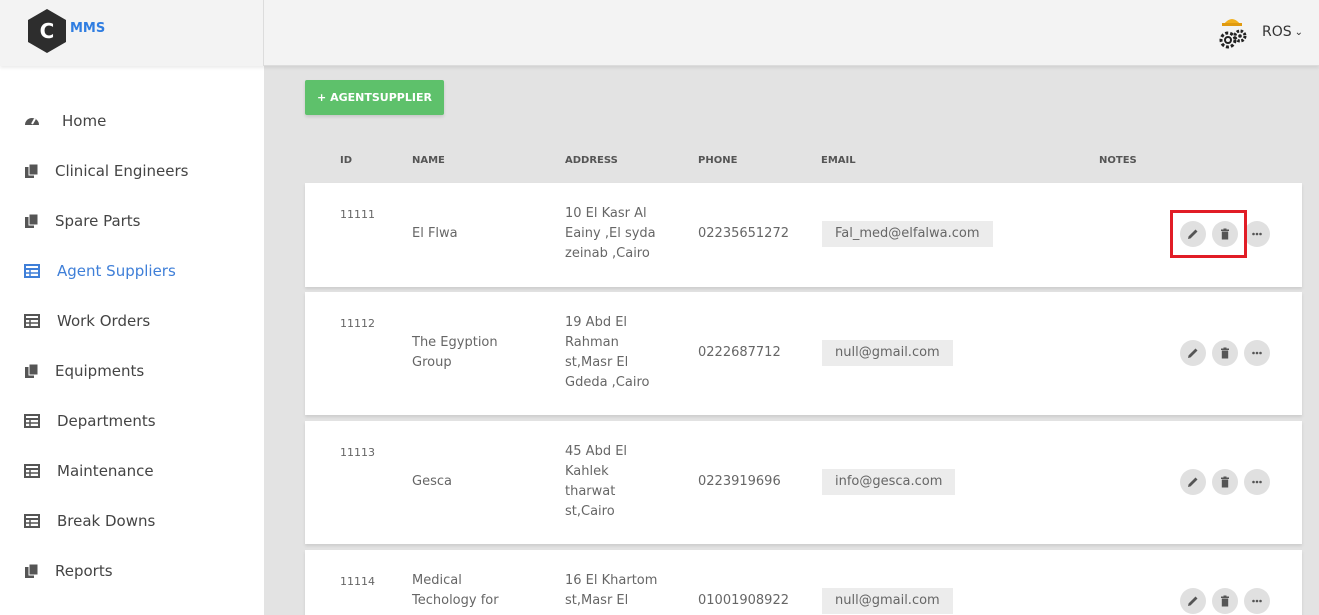 This screenshot has width=1319, height=615. I want to click on sidebar-item-maintenance: Maintenance, so click(132, 471).